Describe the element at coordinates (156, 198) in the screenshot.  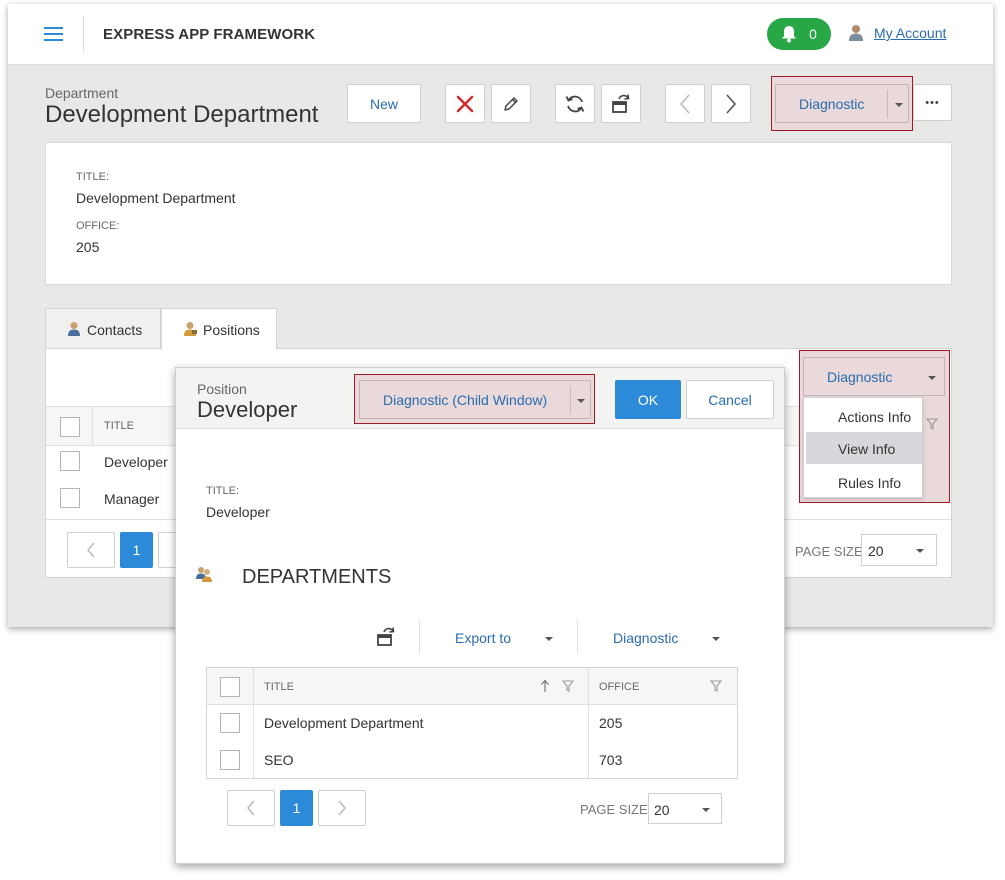
I see `title-field-value: Development Department` at that location.